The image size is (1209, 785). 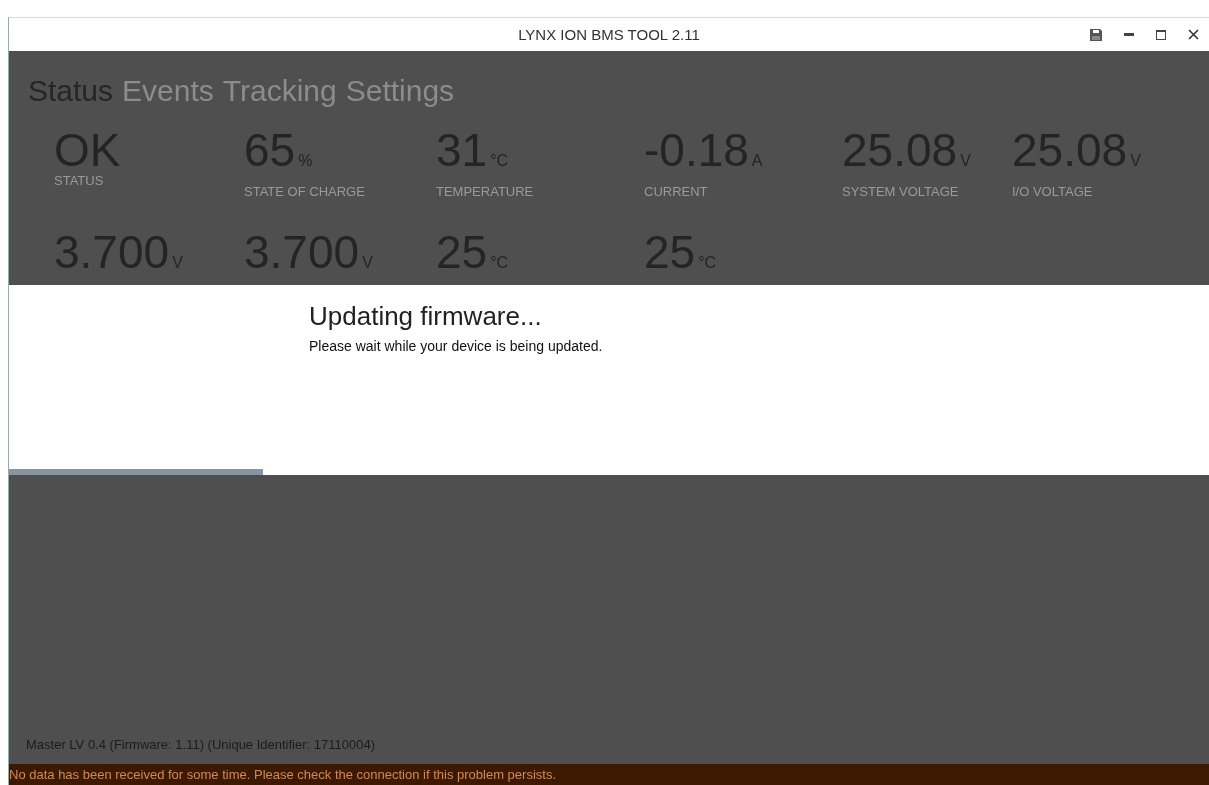 What do you see at coordinates (400, 91) in the screenshot?
I see `tab: Settings` at bounding box center [400, 91].